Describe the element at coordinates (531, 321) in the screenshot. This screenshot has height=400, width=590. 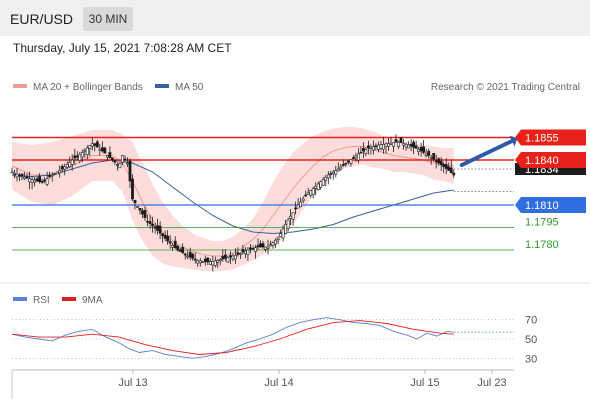
I see `rsi-tick-label-2: 70` at that location.